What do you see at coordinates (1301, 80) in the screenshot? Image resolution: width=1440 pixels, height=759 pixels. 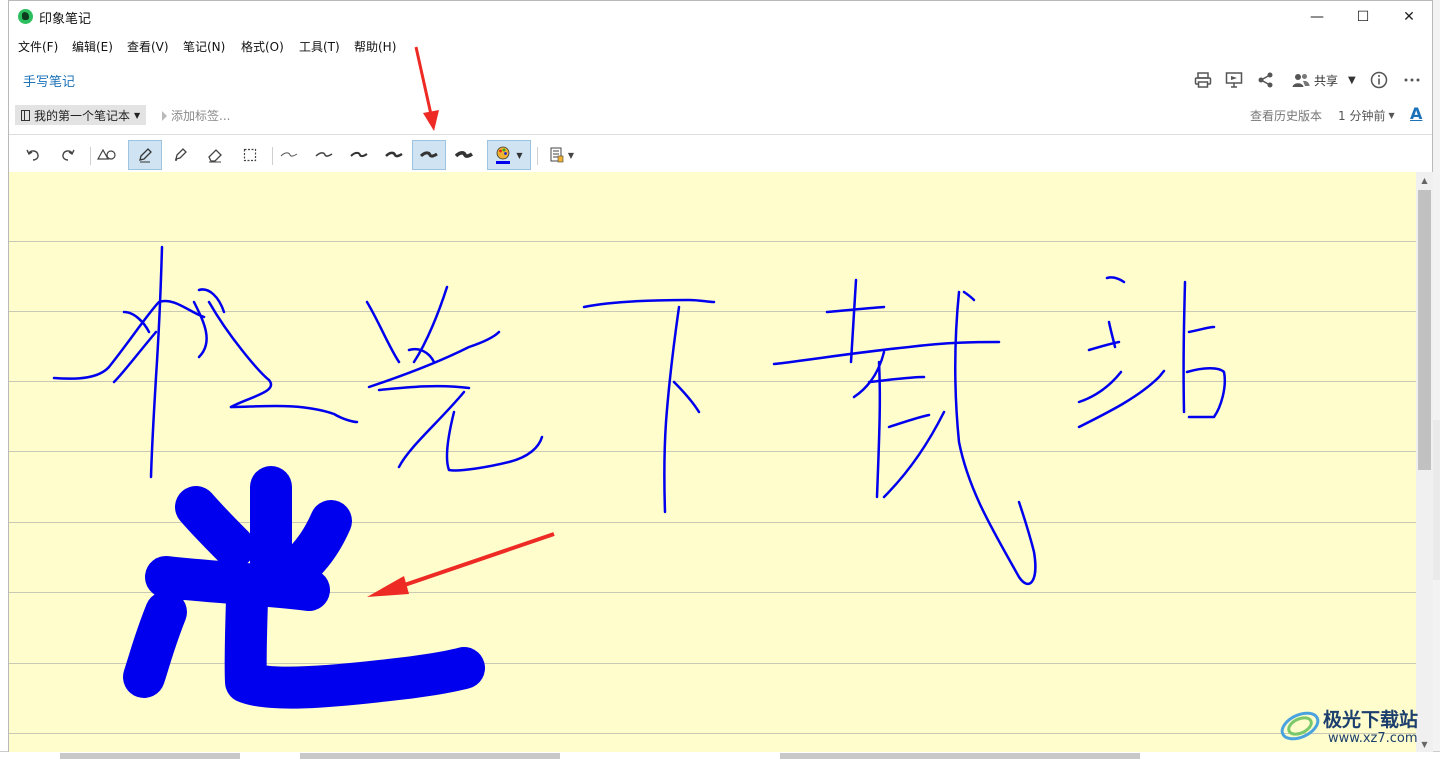 I see `people-icon` at bounding box center [1301, 80].